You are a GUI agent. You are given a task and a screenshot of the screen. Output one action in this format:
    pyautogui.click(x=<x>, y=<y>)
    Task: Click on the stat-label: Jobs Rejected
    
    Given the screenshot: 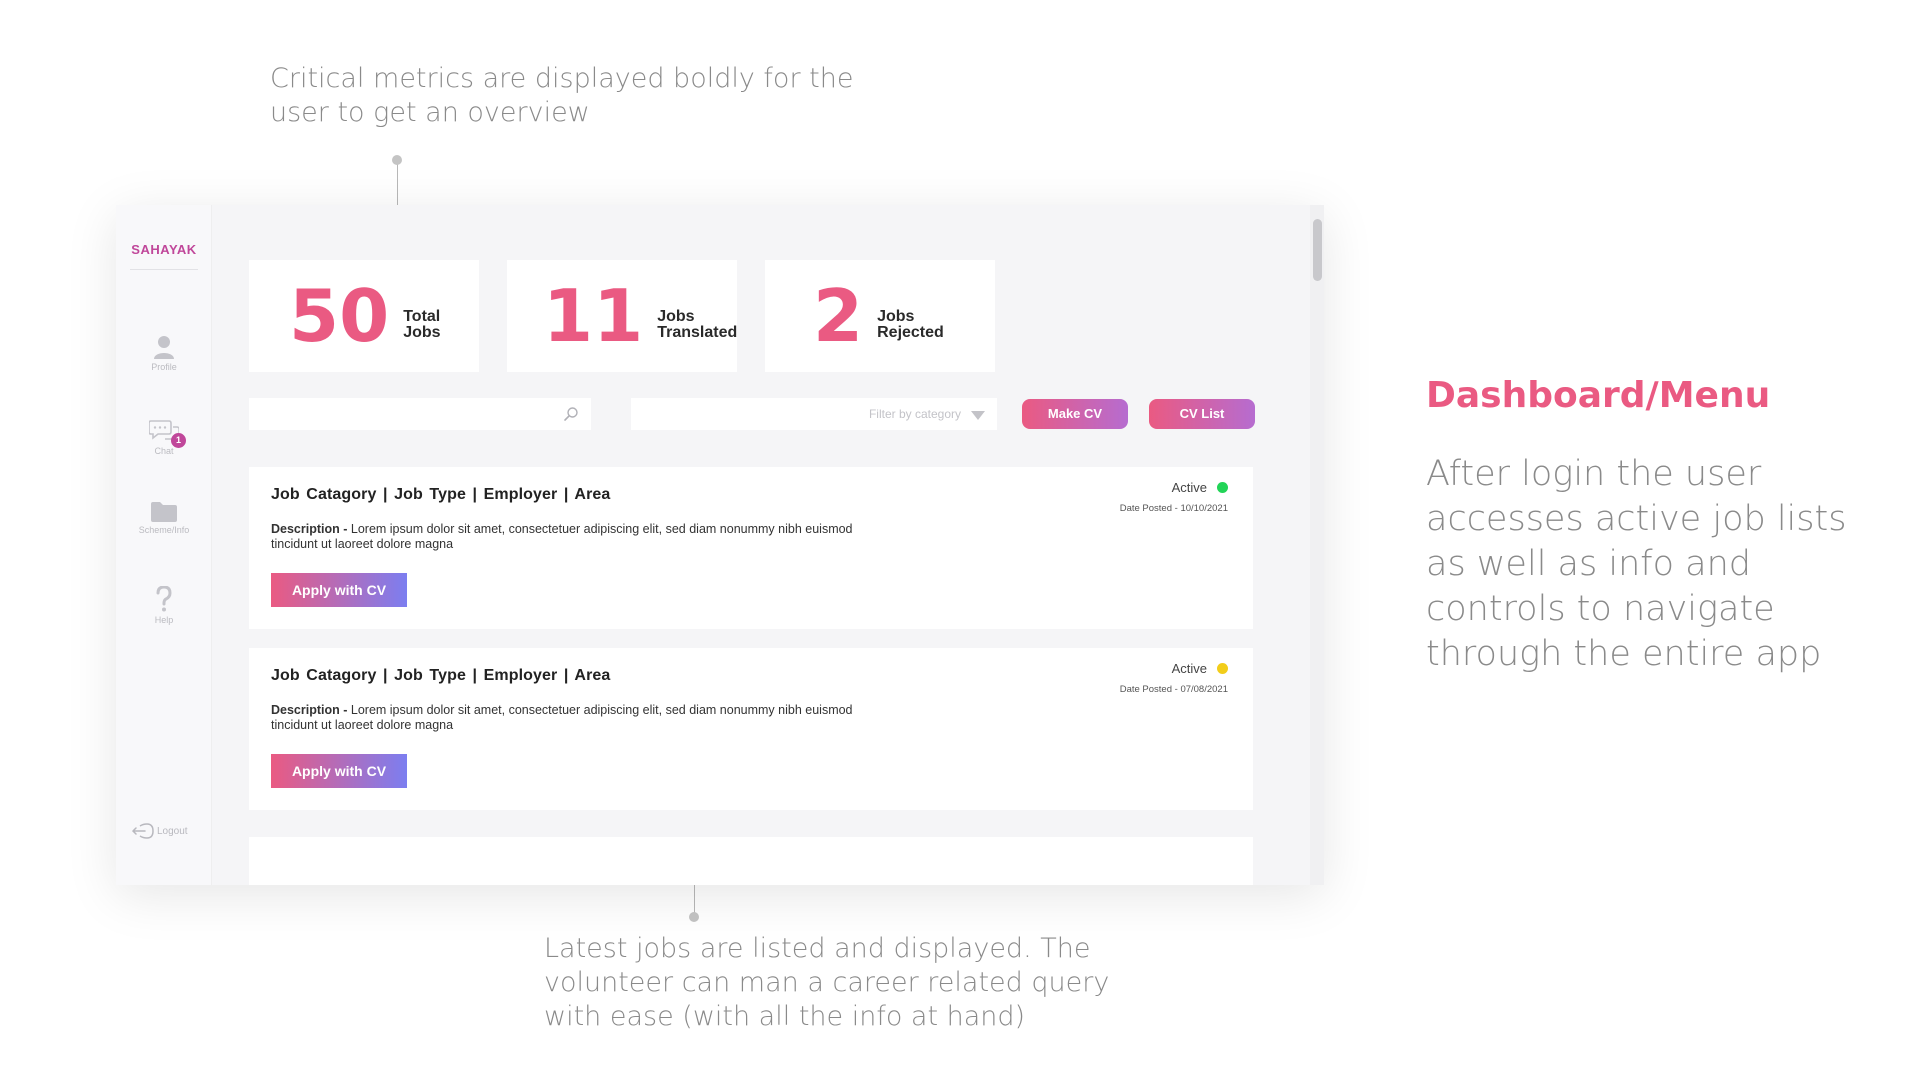 What is the action you would take?
    pyautogui.click(x=910, y=324)
    